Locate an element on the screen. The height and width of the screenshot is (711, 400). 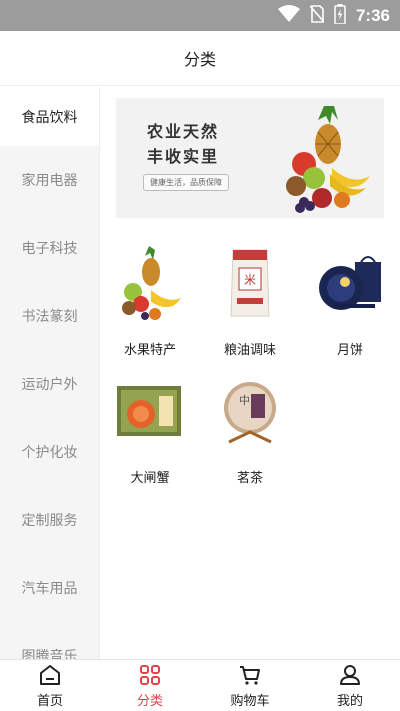
cart-icon is located at coordinates (250, 675).